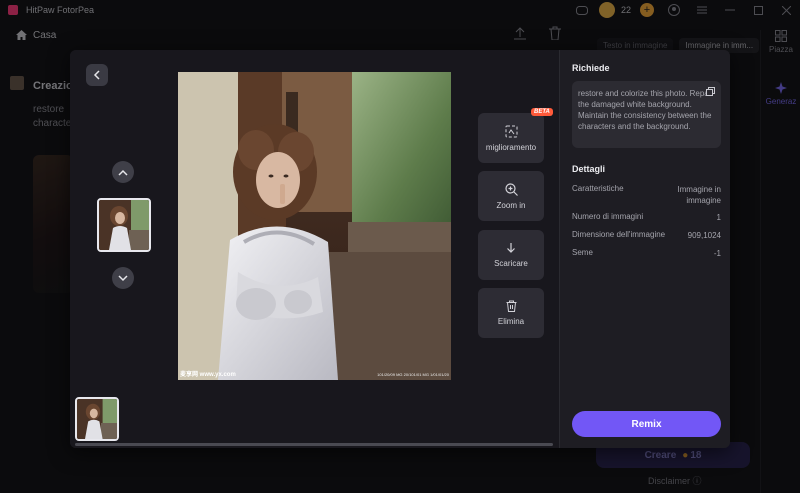 Image resolution: width=800 pixels, height=493 pixels. I want to click on details-title: Dettagli, so click(589, 169).